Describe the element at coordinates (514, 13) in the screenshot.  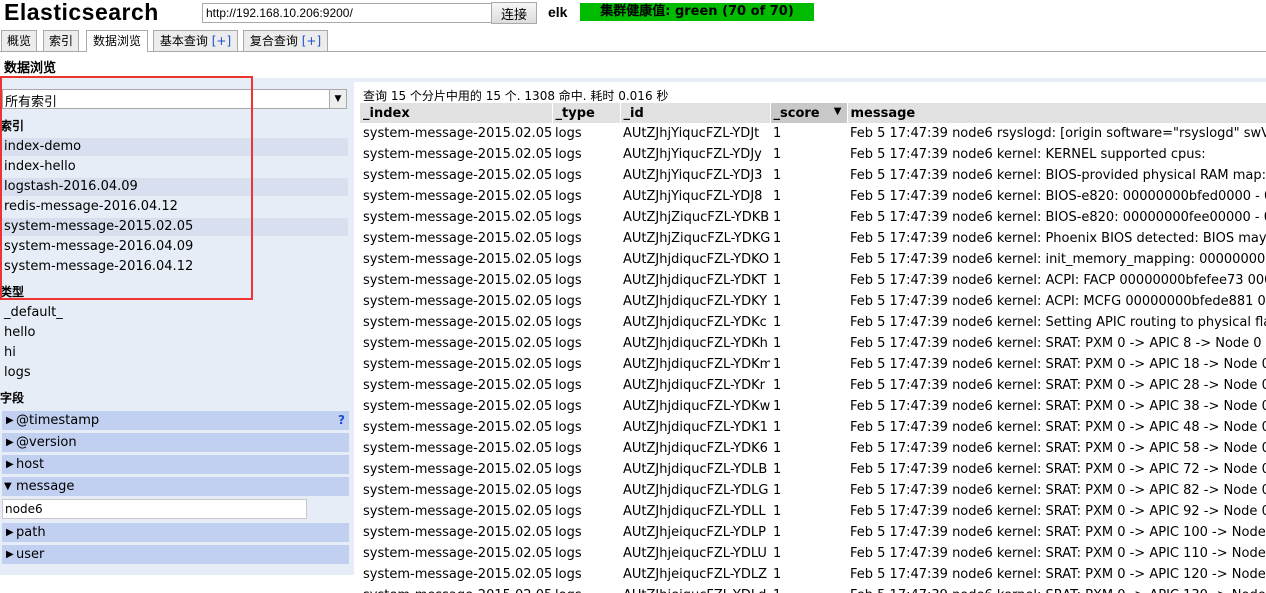
I see `connect-button: 连接` at that location.